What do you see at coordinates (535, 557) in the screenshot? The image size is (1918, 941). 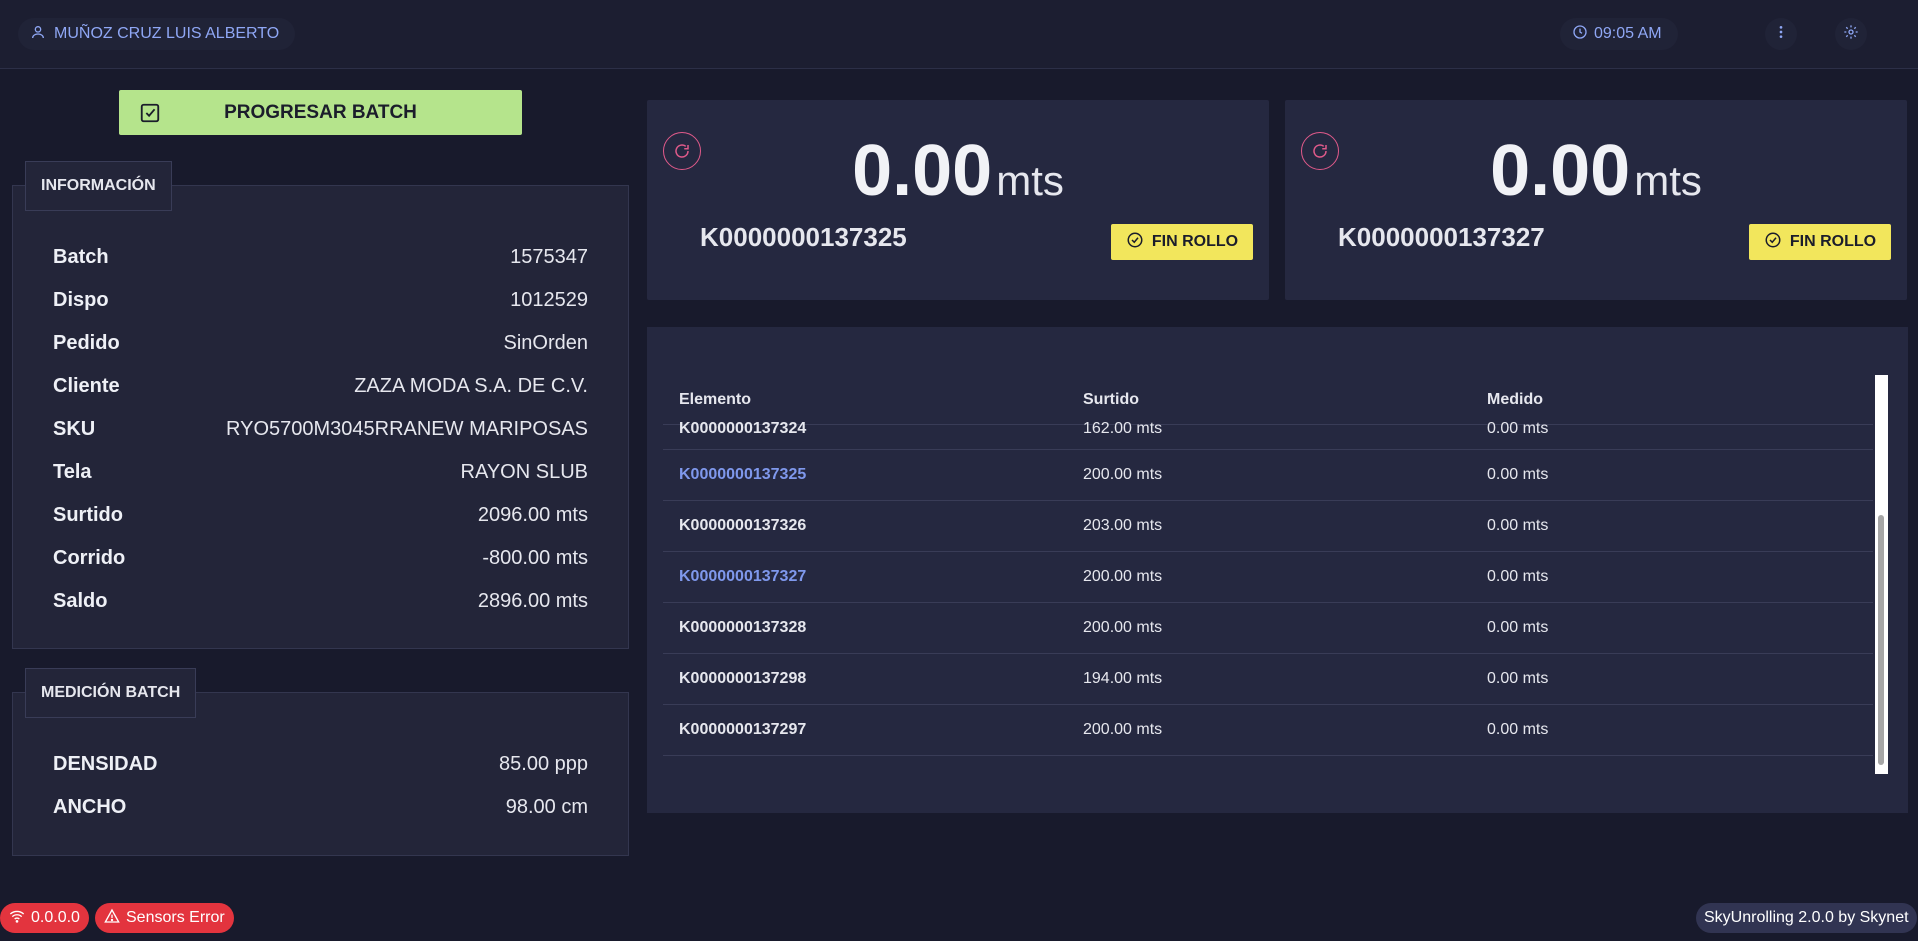 I see `info-value: -800.00 mts` at bounding box center [535, 557].